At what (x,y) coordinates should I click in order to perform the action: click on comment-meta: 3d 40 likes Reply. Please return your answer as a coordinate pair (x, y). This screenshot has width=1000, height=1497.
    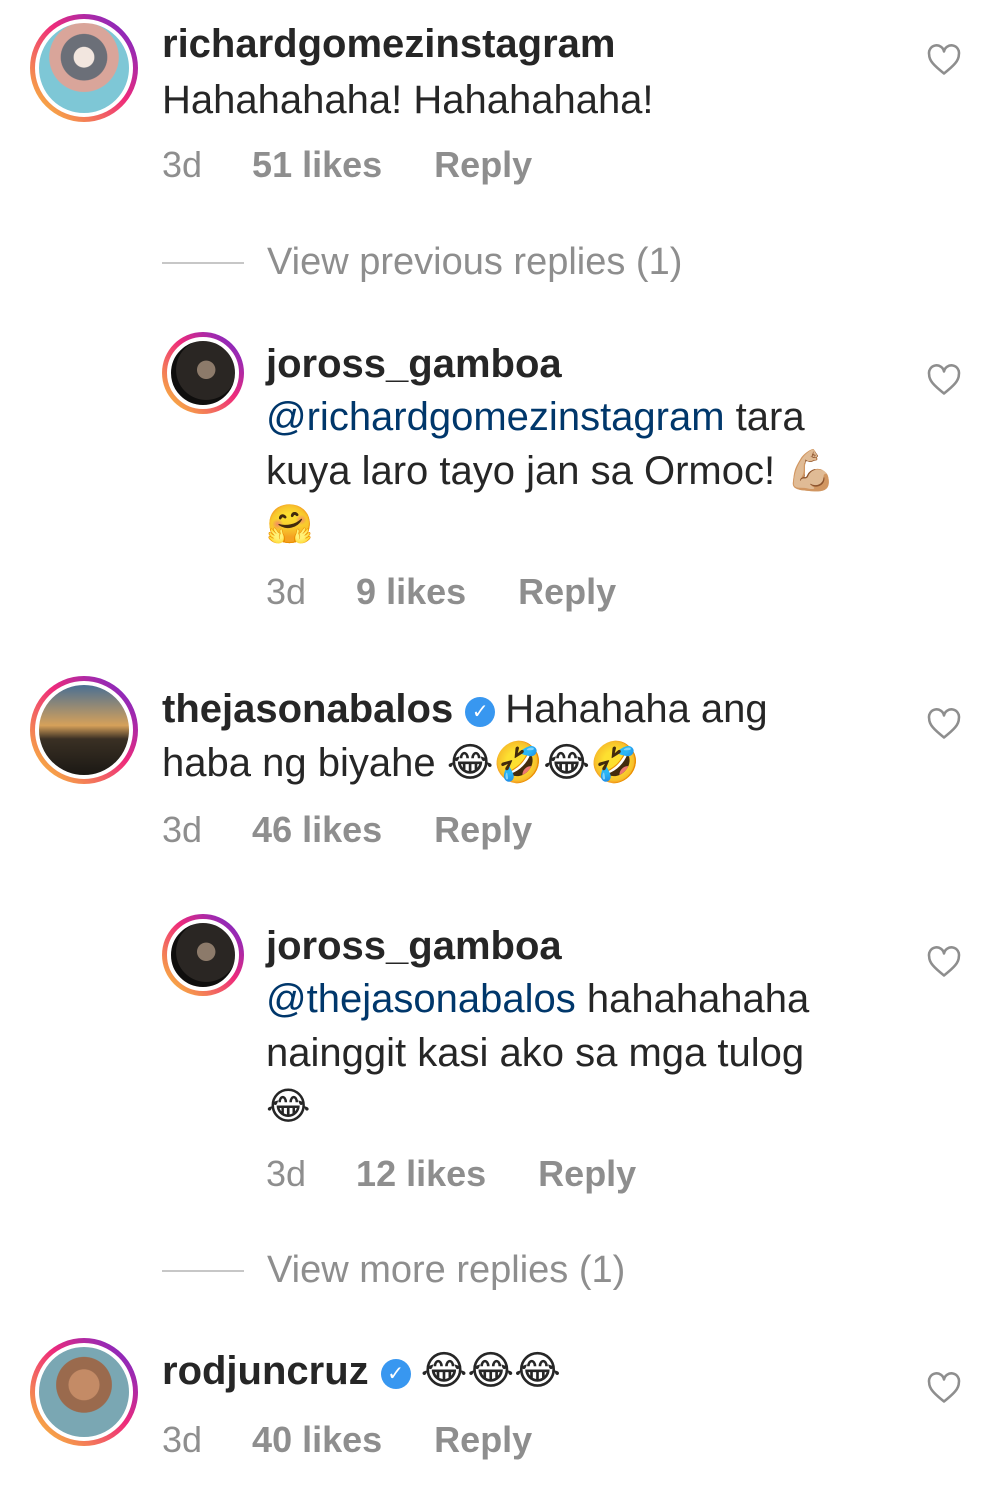
    Looking at the image, I should click on (347, 1440).